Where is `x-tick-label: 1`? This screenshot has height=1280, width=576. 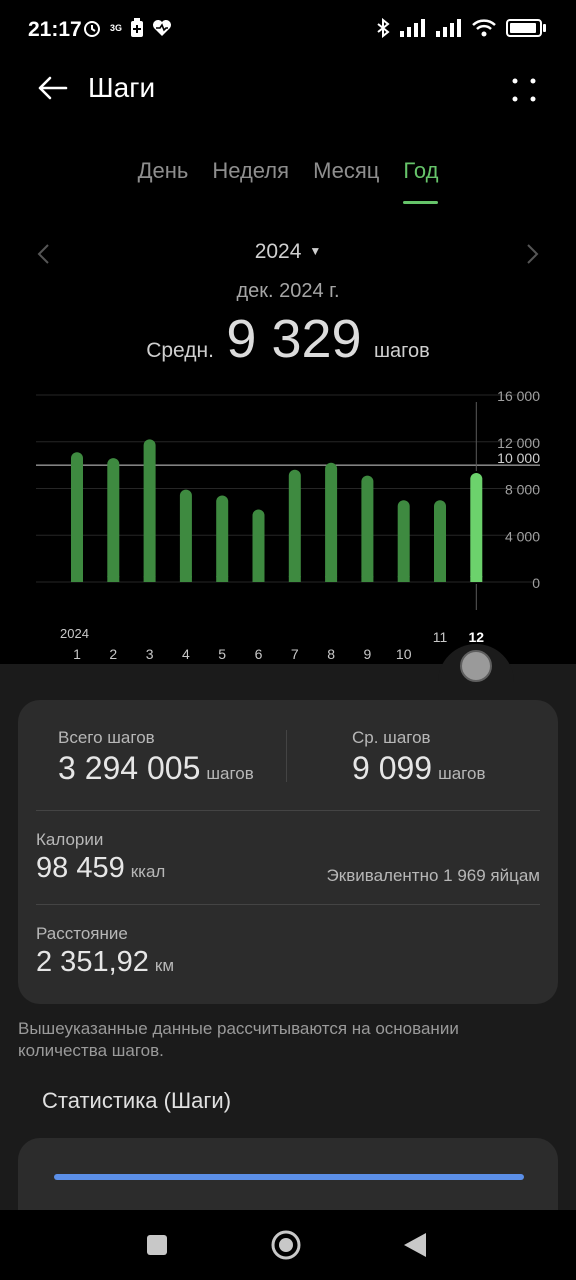
x-tick-label: 1 is located at coordinates (77, 654).